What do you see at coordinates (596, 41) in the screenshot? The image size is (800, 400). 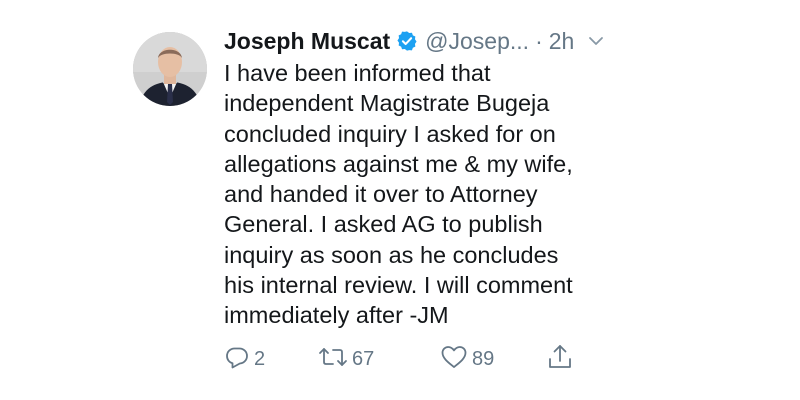 I see `chevron-down-icon` at bounding box center [596, 41].